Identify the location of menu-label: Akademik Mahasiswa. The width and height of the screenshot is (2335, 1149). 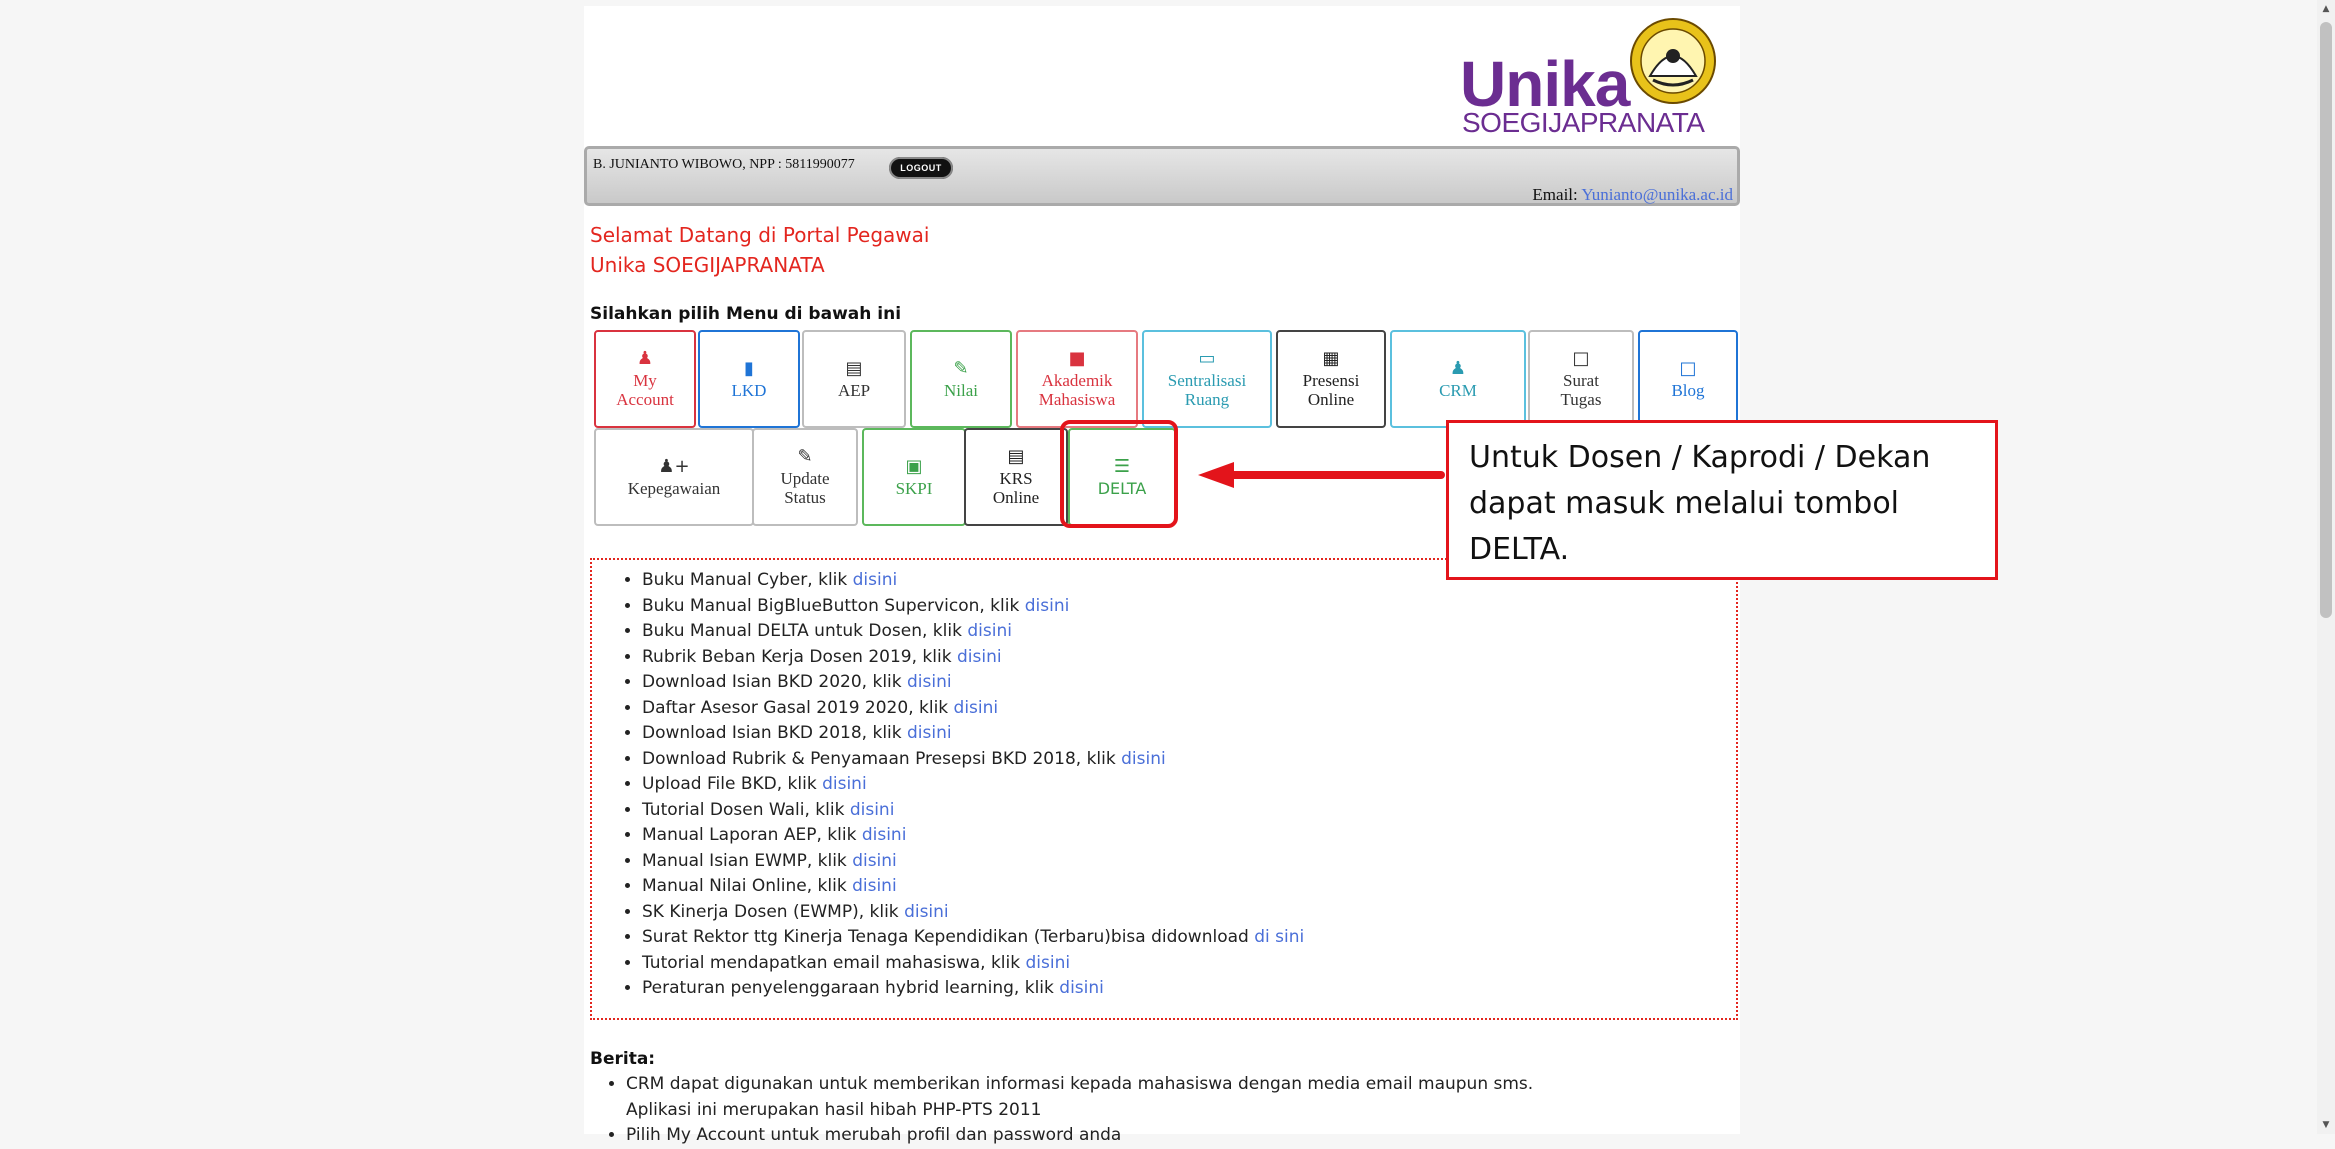
(1077, 390).